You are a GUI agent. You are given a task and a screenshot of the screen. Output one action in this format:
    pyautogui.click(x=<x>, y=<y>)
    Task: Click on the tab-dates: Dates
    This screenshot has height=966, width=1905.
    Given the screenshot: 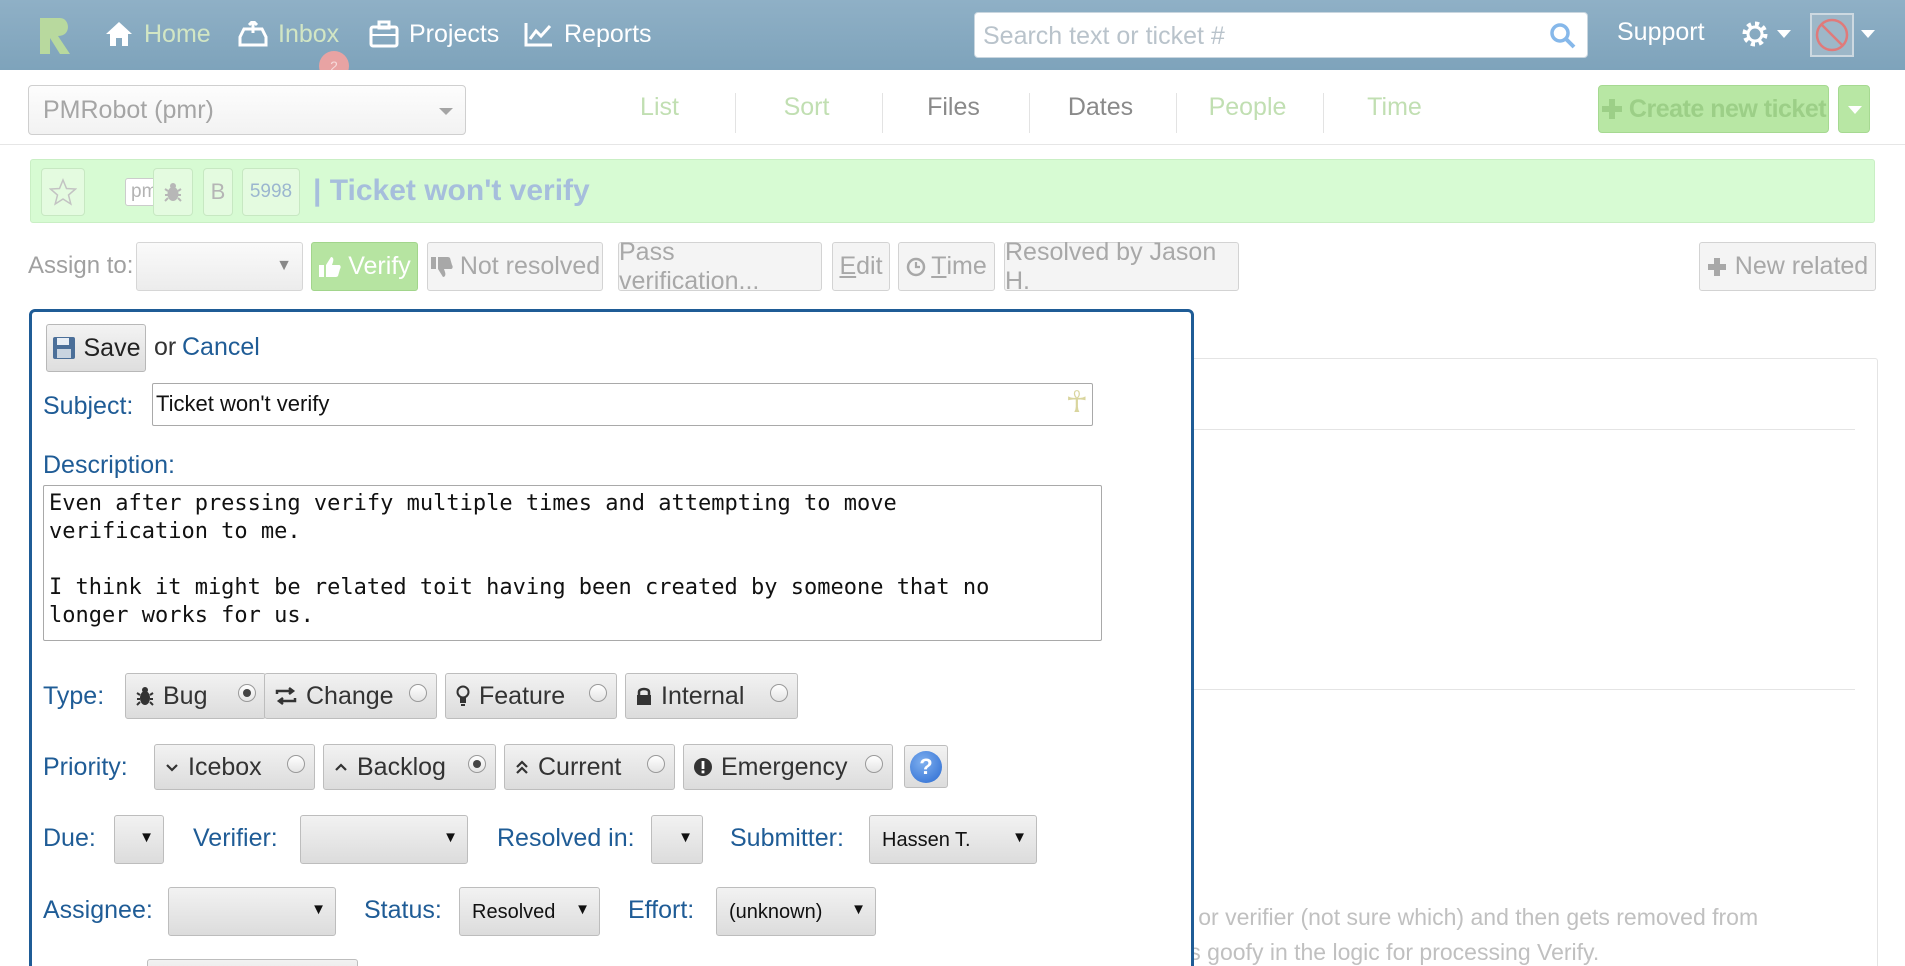 What is the action you would take?
    pyautogui.click(x=1100, y=107)
    